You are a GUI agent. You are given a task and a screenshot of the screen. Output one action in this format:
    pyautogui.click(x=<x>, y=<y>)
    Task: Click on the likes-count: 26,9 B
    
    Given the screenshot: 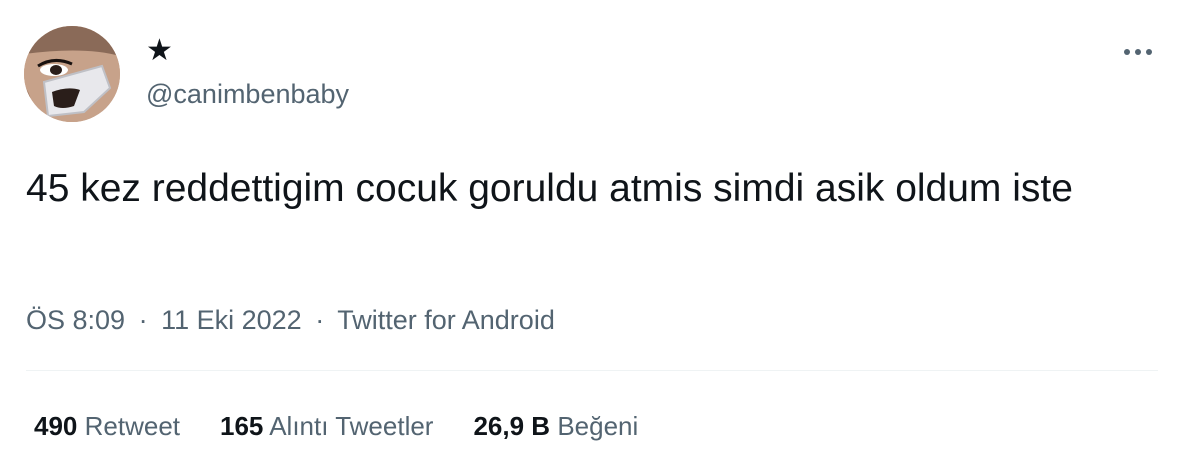 What is the action you would take?
    pyautogui.click(x=512, y=426)
    